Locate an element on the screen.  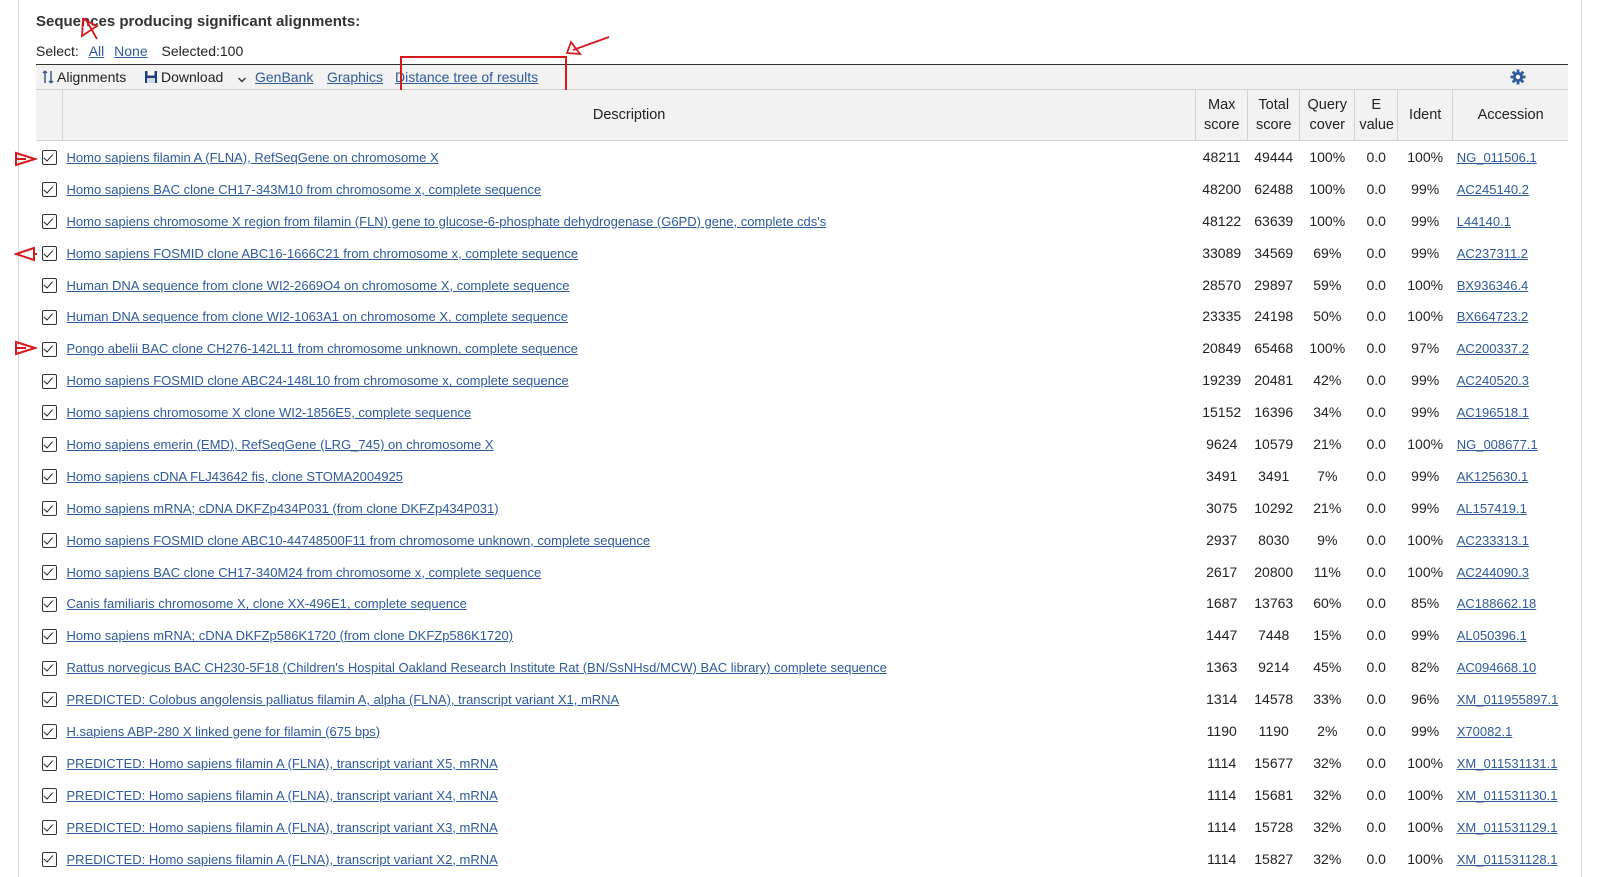
header-query-cover: Query cover is located at coordinates (1327, 115).